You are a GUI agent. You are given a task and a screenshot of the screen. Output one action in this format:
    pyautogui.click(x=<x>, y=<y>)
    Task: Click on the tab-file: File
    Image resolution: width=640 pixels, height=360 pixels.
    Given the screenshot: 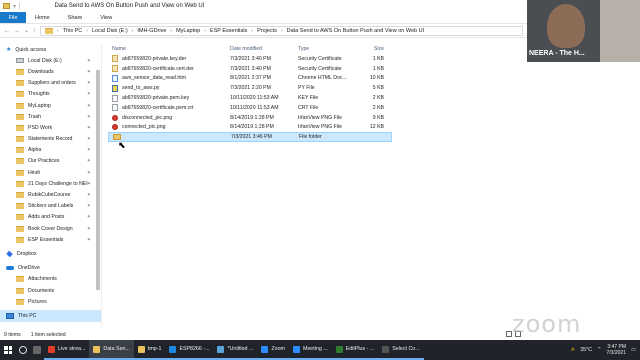 What is the action you would take?
    pyautogui.click(x=13, y=17)
    